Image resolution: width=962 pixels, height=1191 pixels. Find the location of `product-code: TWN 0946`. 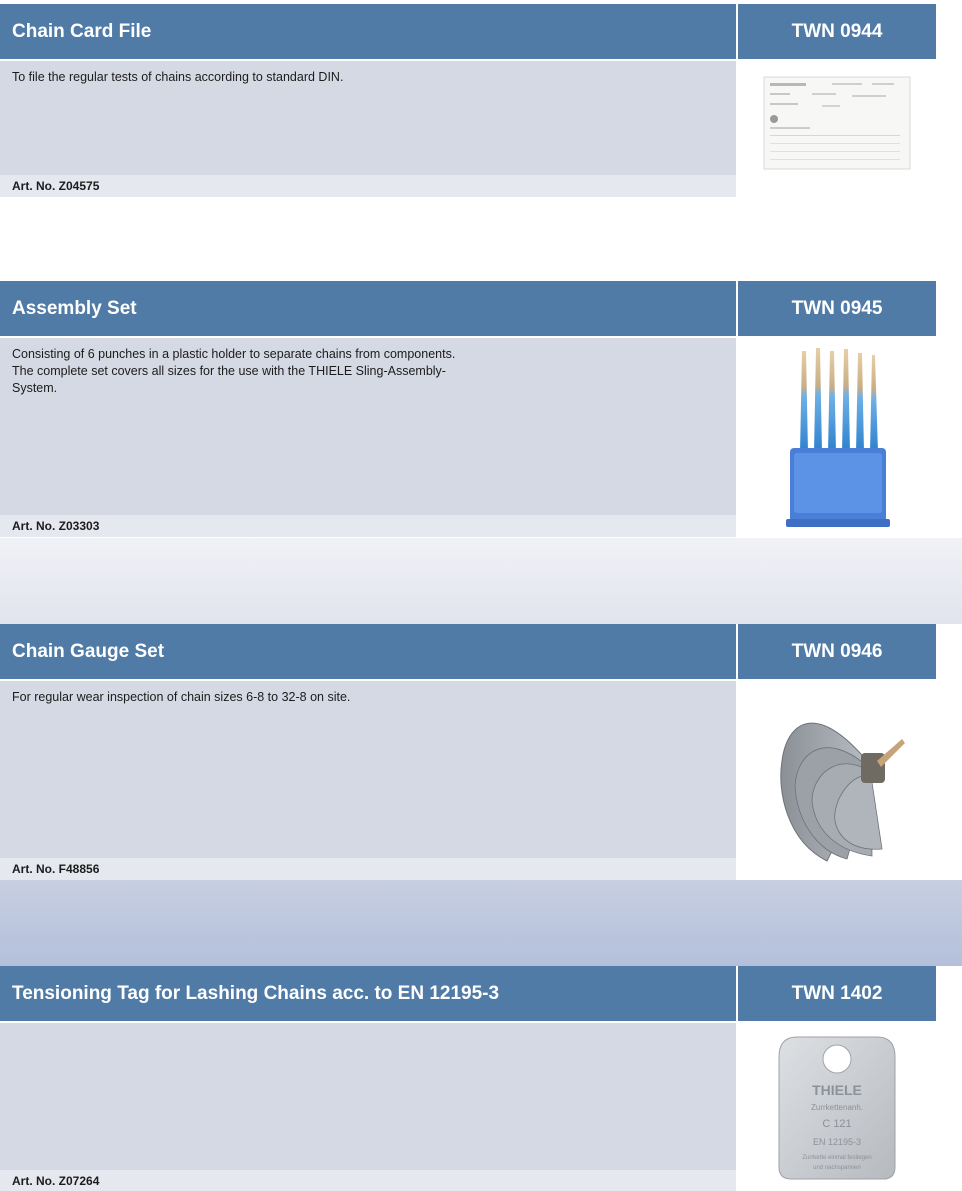

product-code: TWN 0946 is located at coordinates (837, 651).